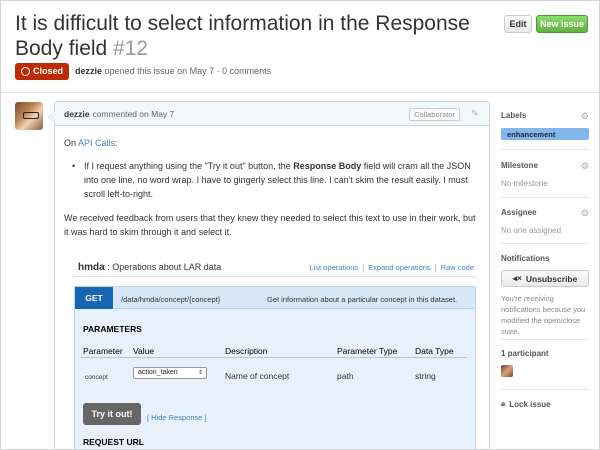 This screenshot has height=450, width=600. What do you see at coordinates (300, 92) in the screenshot?
I see `header-divider` at bounding box center [300, 92].